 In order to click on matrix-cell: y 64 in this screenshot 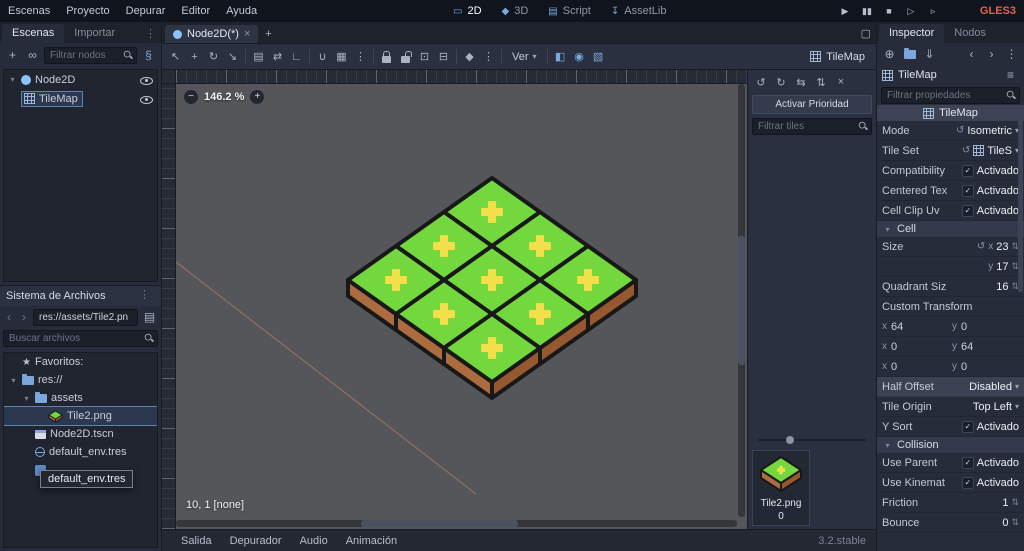, I will do `click(985, 347)`.